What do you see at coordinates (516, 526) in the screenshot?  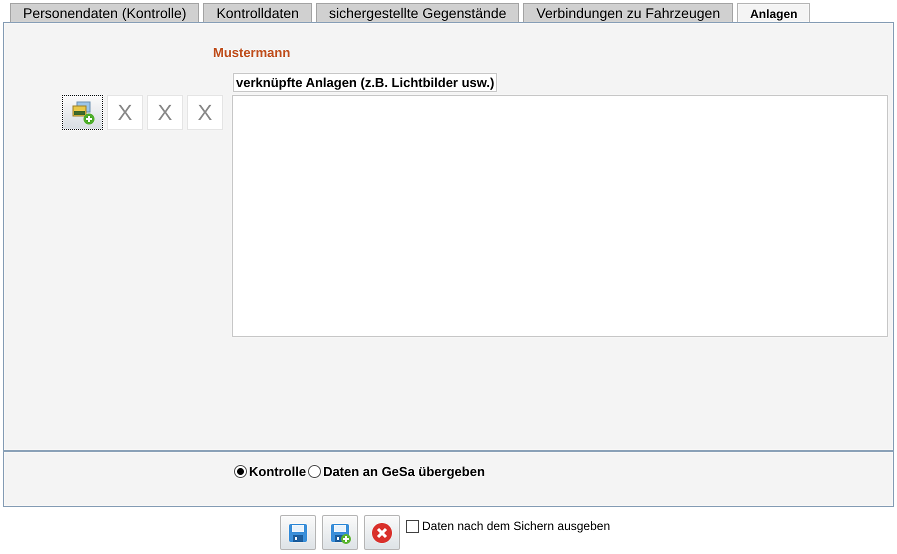 I see `checkbox-label: Daten nach dem Sichern ausgeben` at bounding box center [516, 526].